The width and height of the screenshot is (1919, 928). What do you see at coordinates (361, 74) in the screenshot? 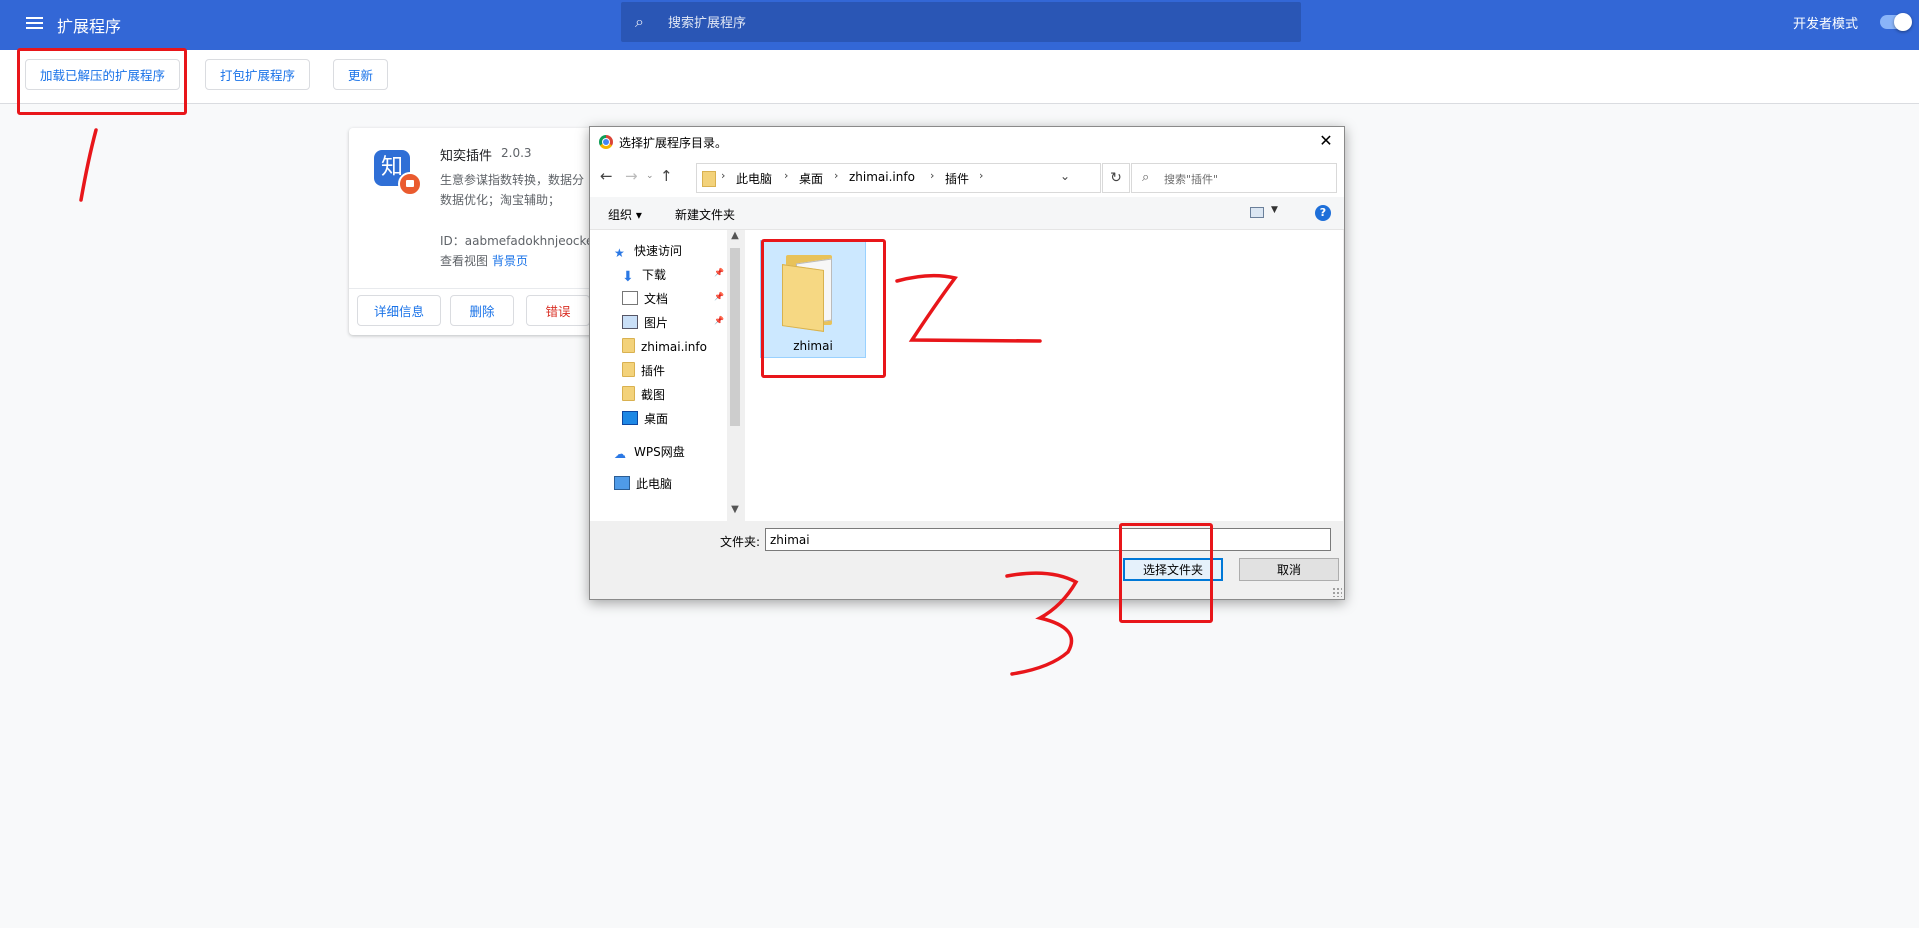
I see `update-button: 更新` at bounding box center [361, 74].